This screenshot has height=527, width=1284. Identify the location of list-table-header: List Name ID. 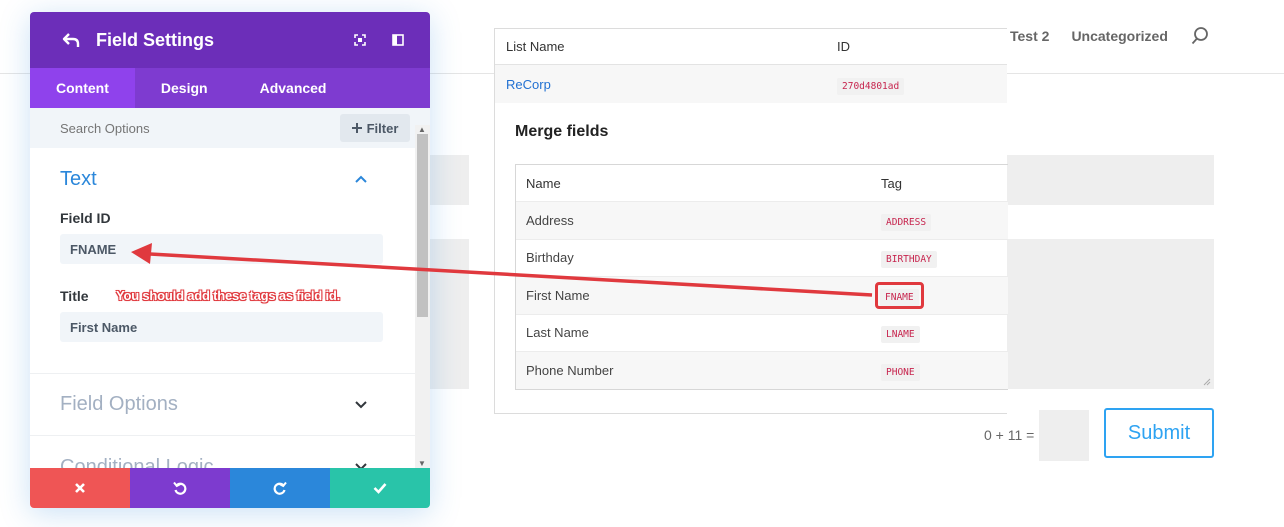
(751, 47).